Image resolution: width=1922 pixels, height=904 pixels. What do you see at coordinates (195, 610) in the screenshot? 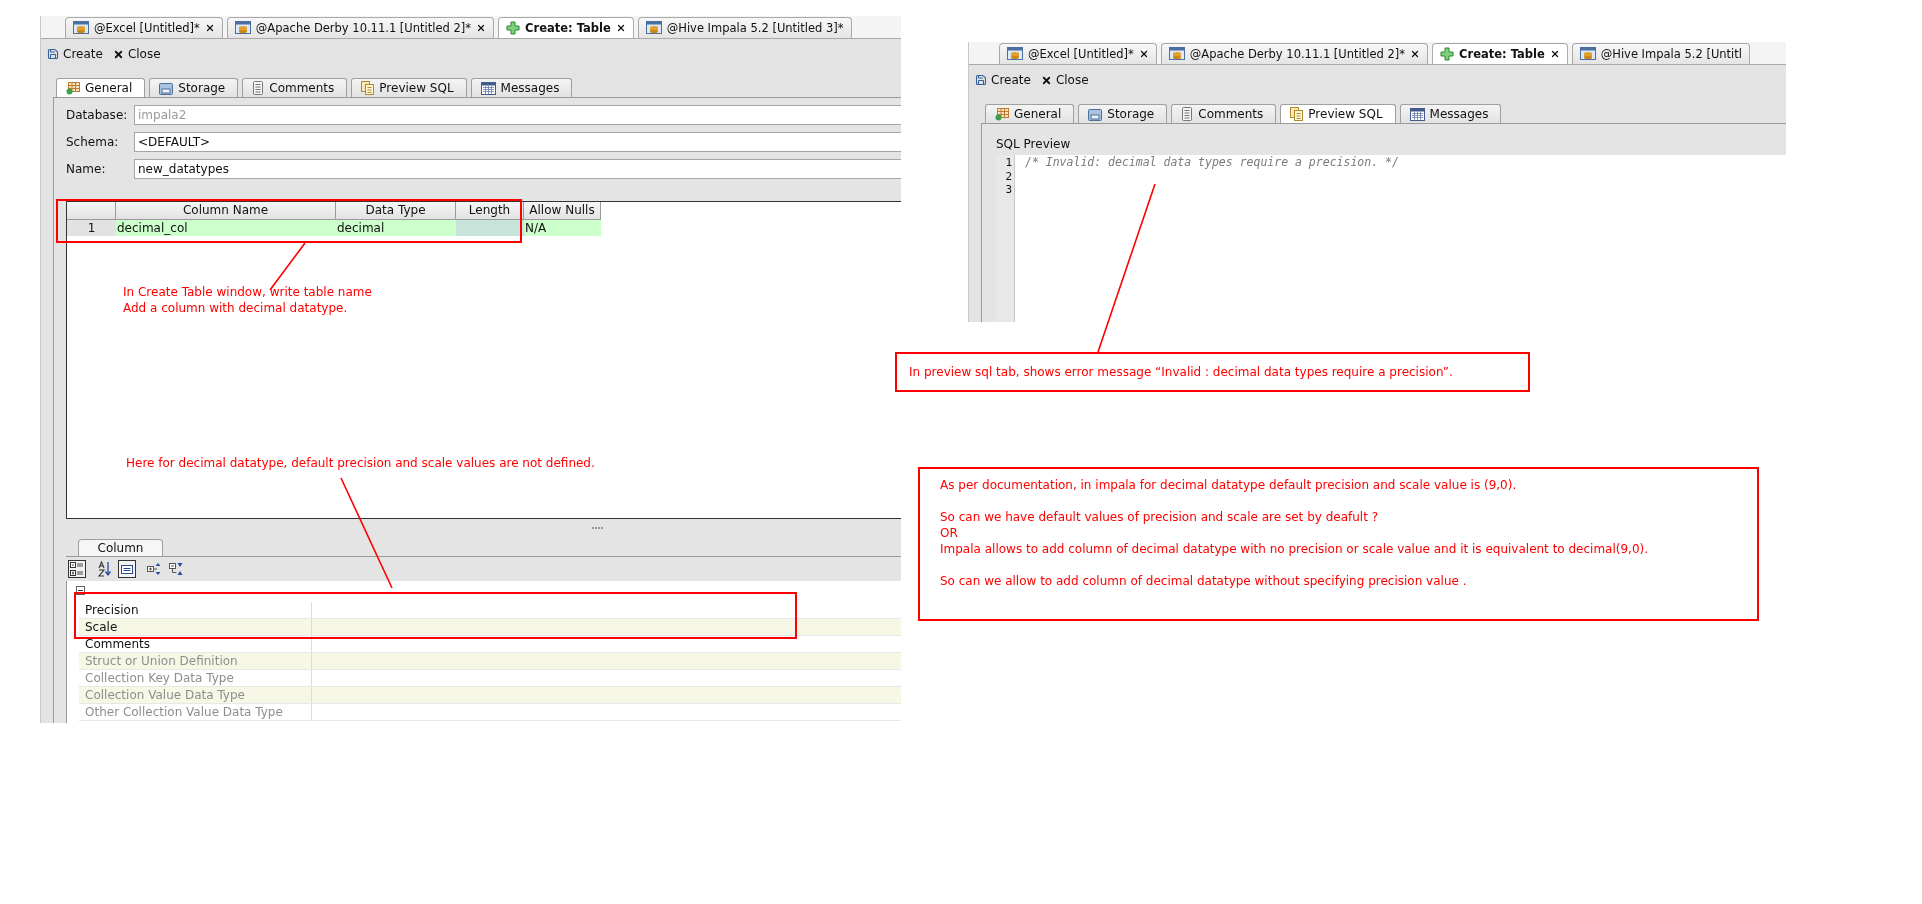
I see `property-label: Precision` at bounding box center [195, 610].